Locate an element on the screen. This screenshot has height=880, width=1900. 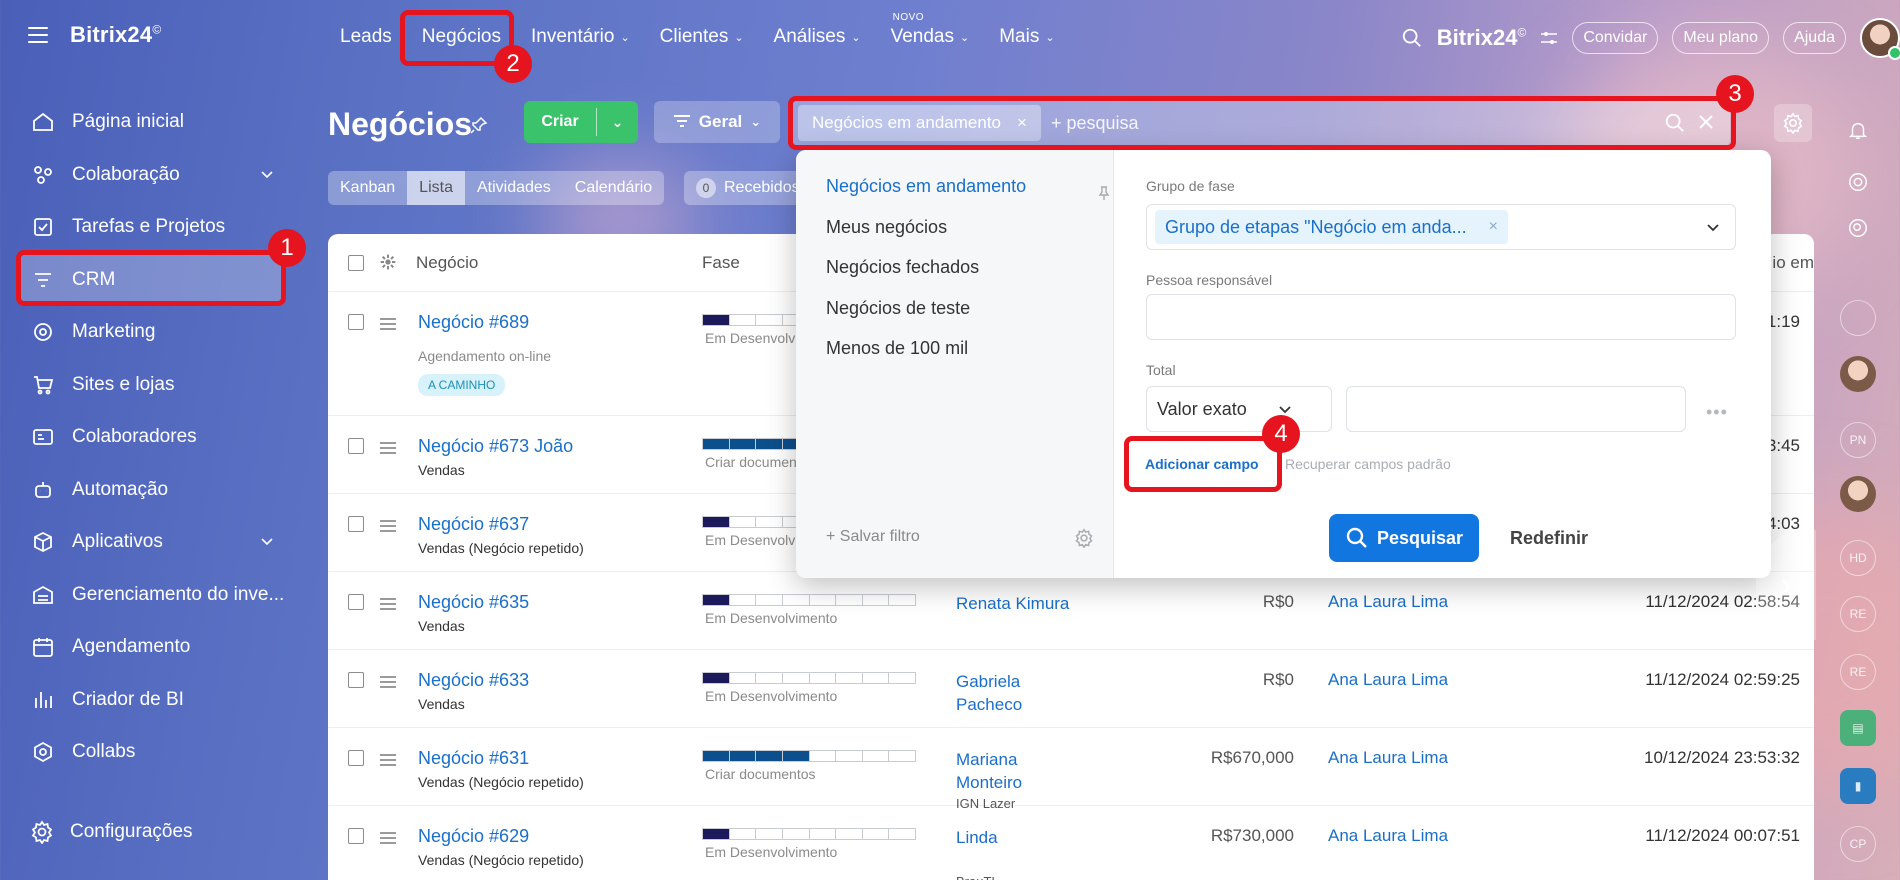
sidebar-item-employees: Colaboradores is located at coordinates (151, 437).